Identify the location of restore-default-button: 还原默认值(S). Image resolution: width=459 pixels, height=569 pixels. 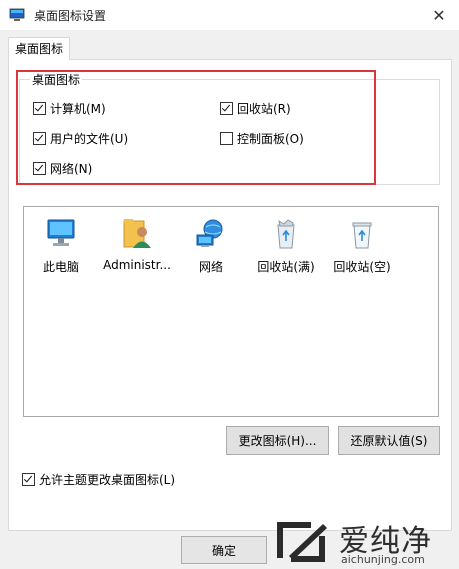
(389, 440).